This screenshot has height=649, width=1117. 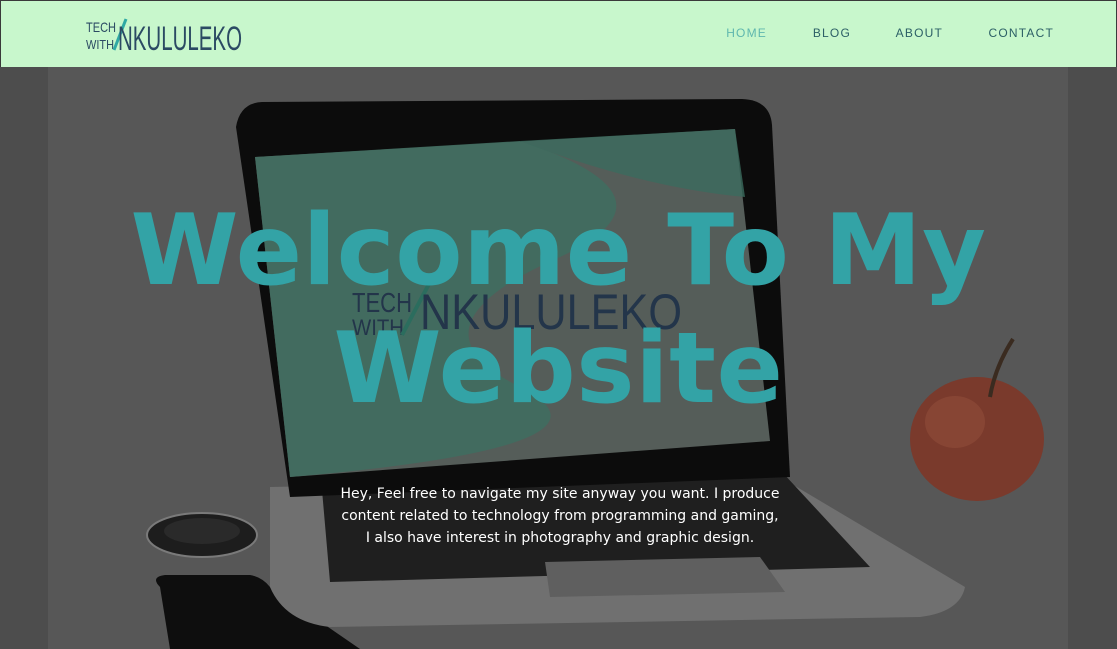 I want to click on site-logo: TECH WITH NKULULEKO, so click(x=166, y=36).